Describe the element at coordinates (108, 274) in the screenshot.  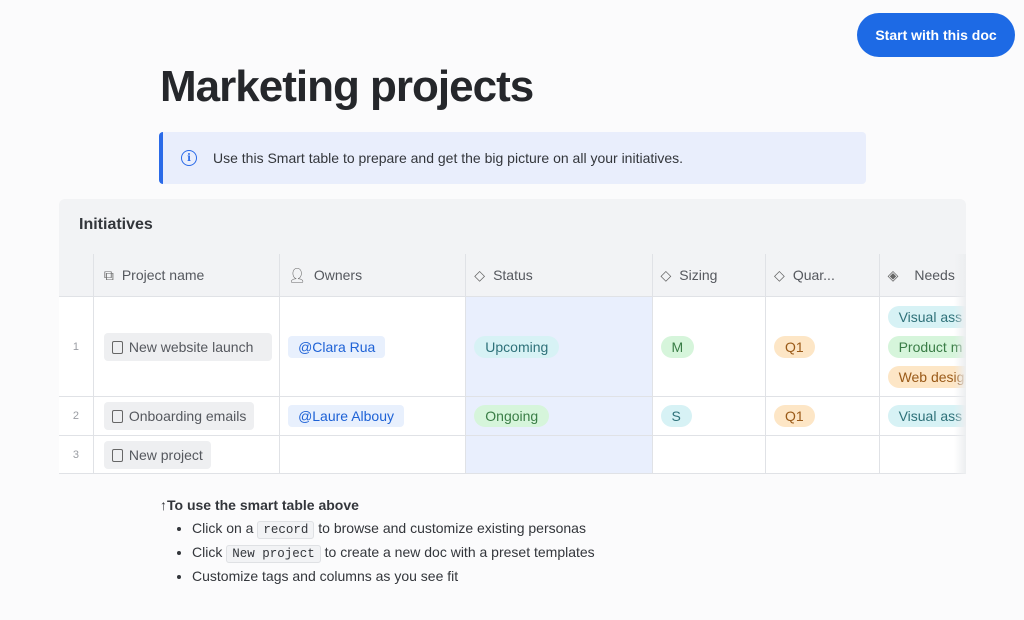
I see `doc-link-icon: ⧉` at that location.